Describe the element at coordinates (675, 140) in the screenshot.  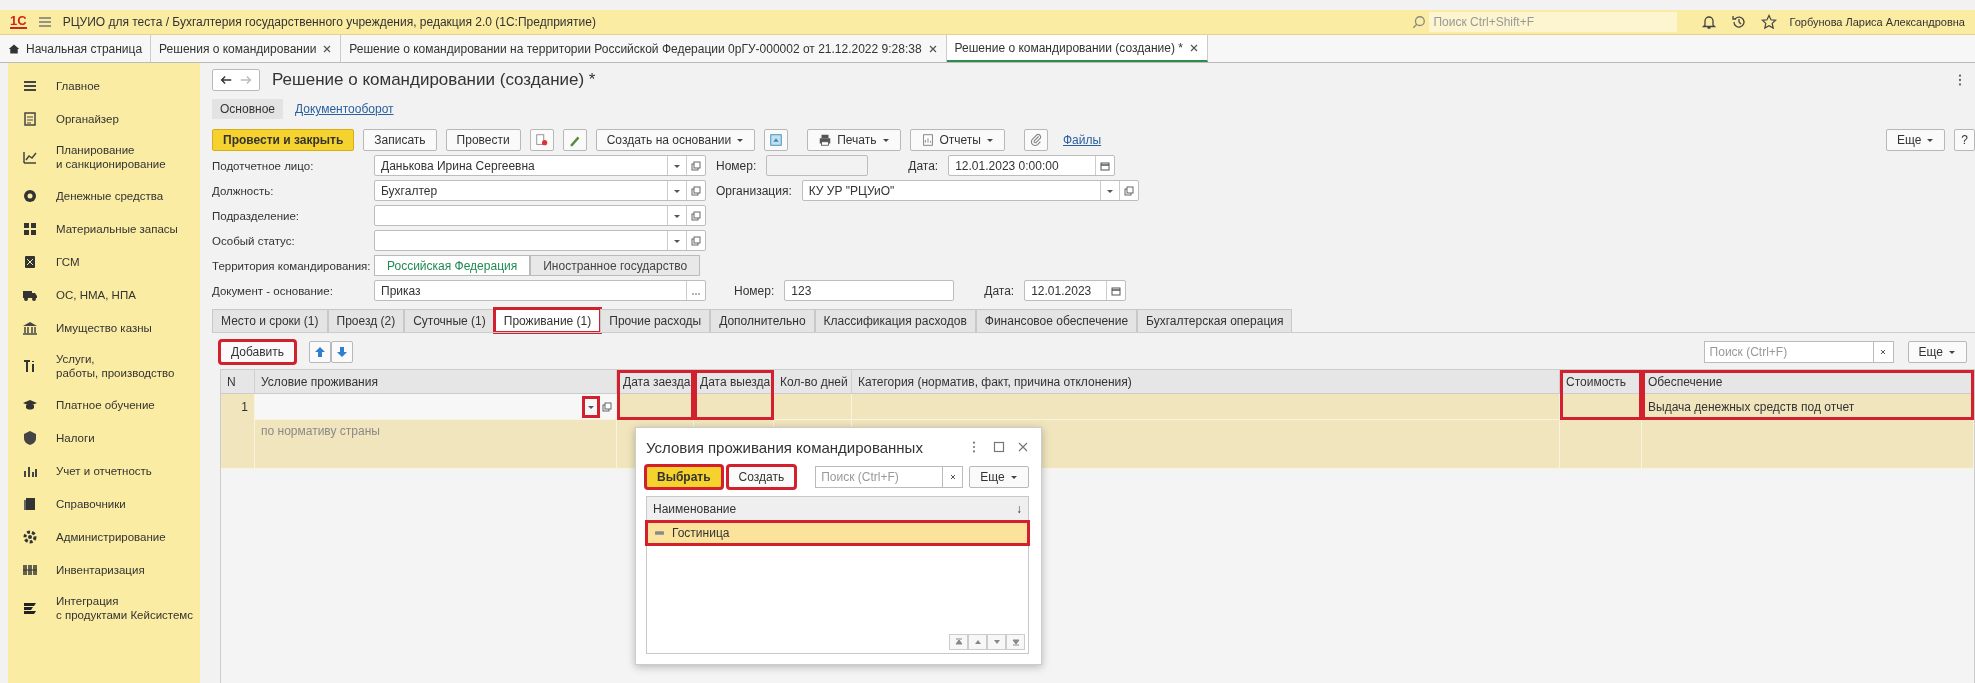
I see `create-based-on-button: Создать на основании` at that location.